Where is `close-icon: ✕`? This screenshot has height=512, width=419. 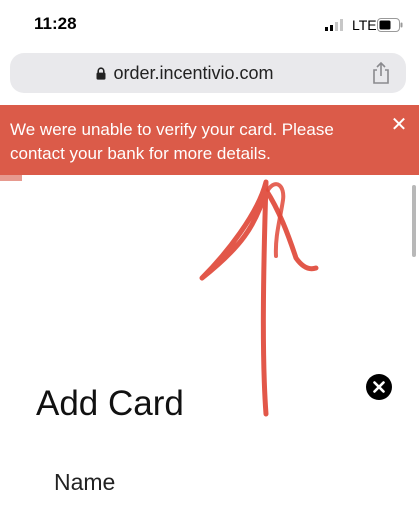
close-icon: ✕ is located at coordinates (399, 125).